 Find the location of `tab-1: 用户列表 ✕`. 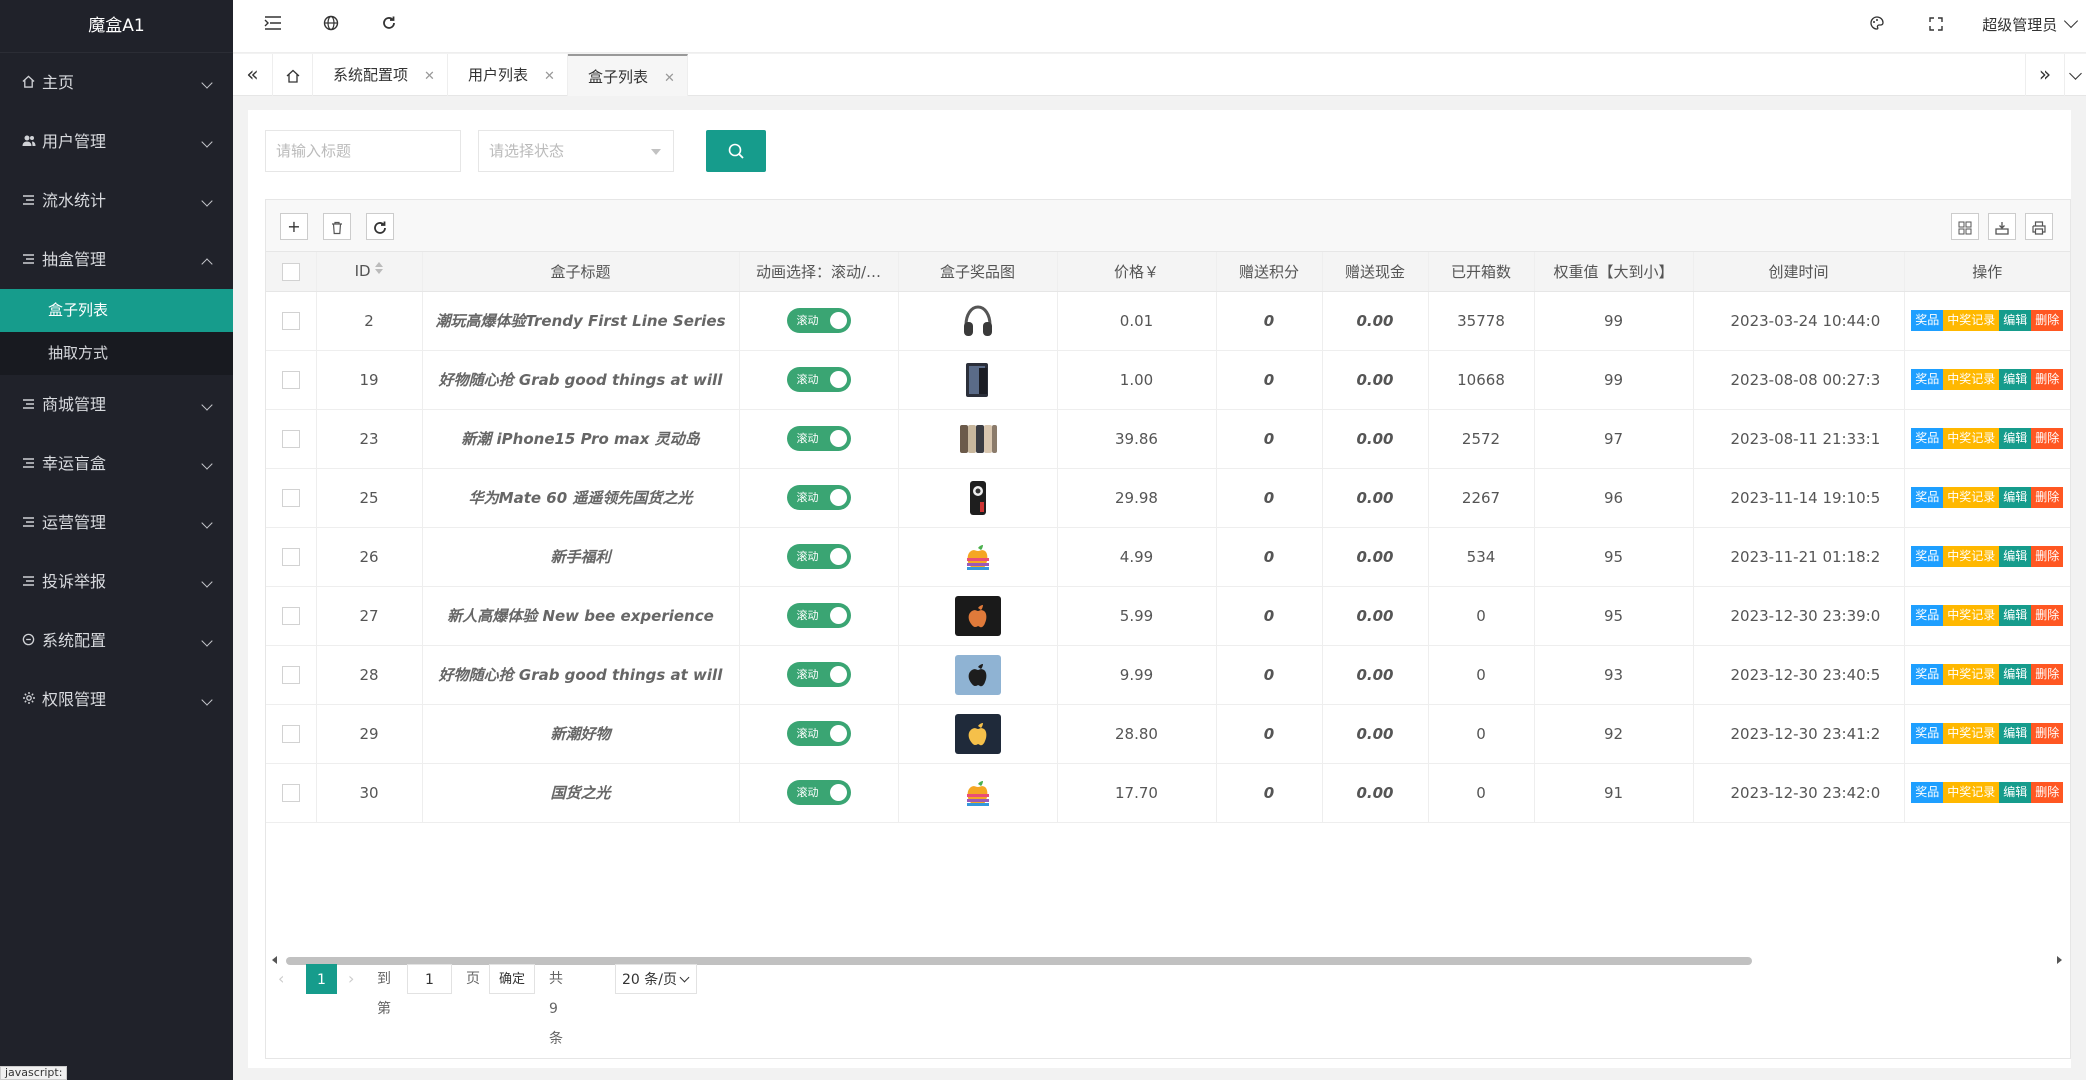

tab-1: 用户列表 ✕ is located at coordinates (508, 75).